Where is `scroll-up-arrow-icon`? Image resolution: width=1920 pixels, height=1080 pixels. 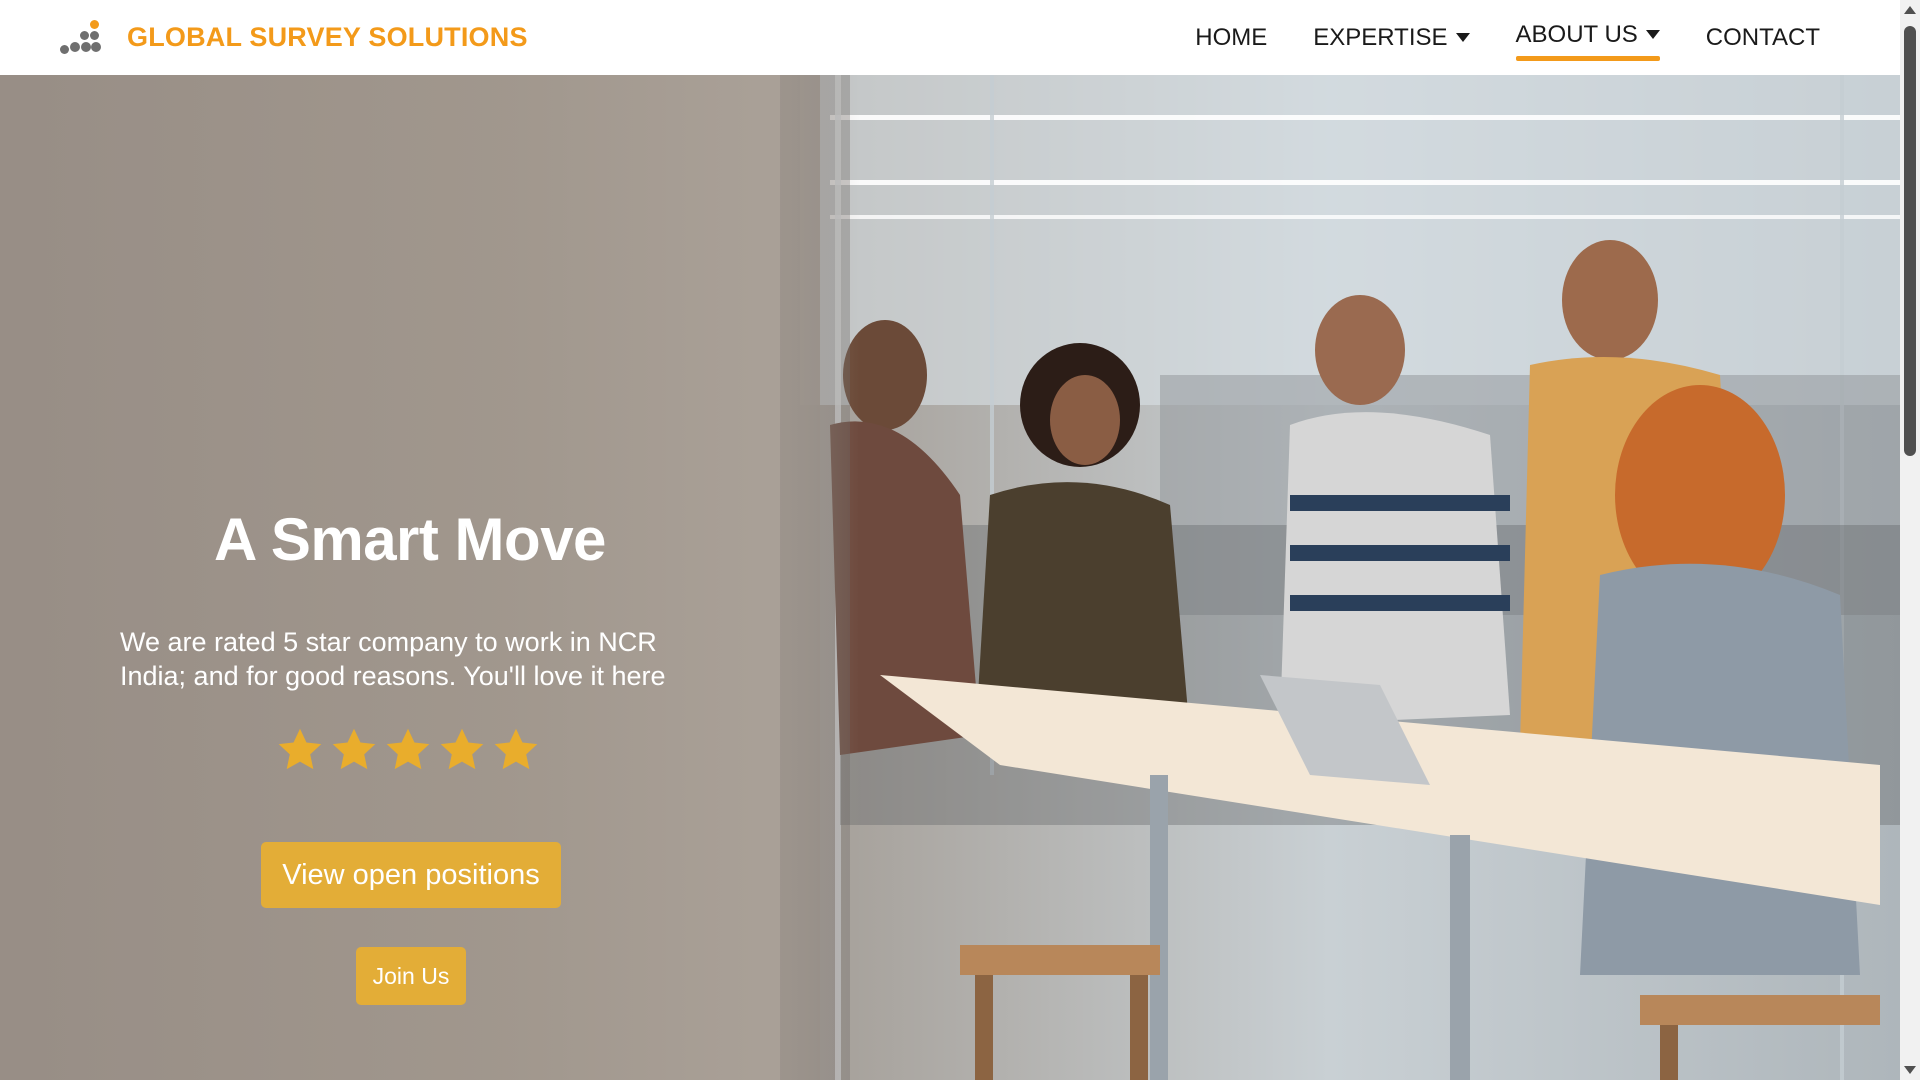 scroll-up-arrow-icon is located at coordinates (1910, 10).